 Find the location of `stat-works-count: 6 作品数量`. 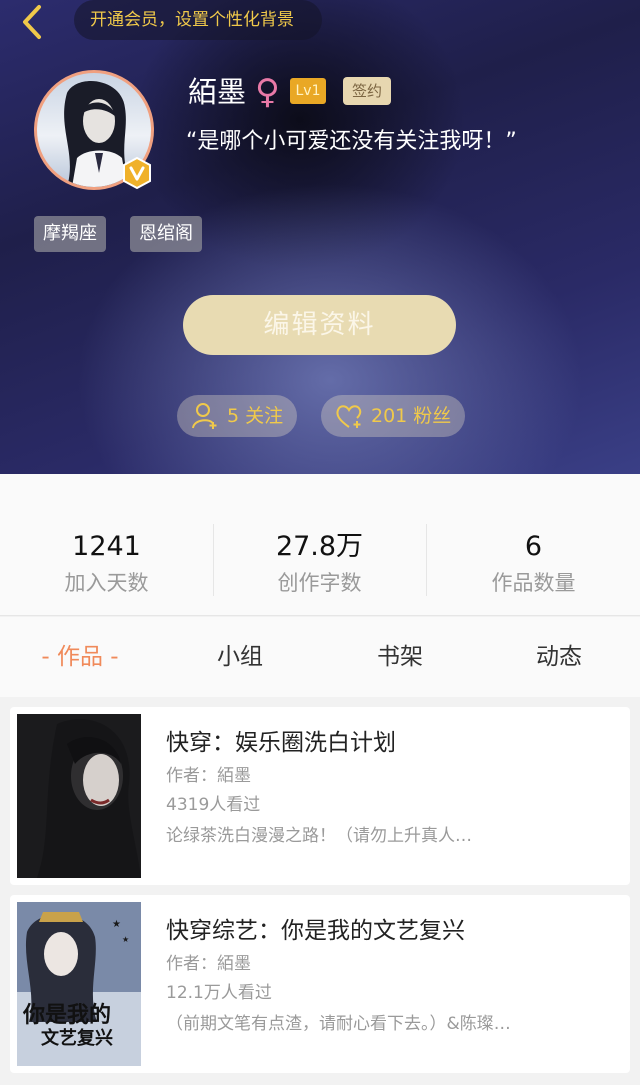

stat-works-count: 6 作品数量 is located at coordinates (533, 545).